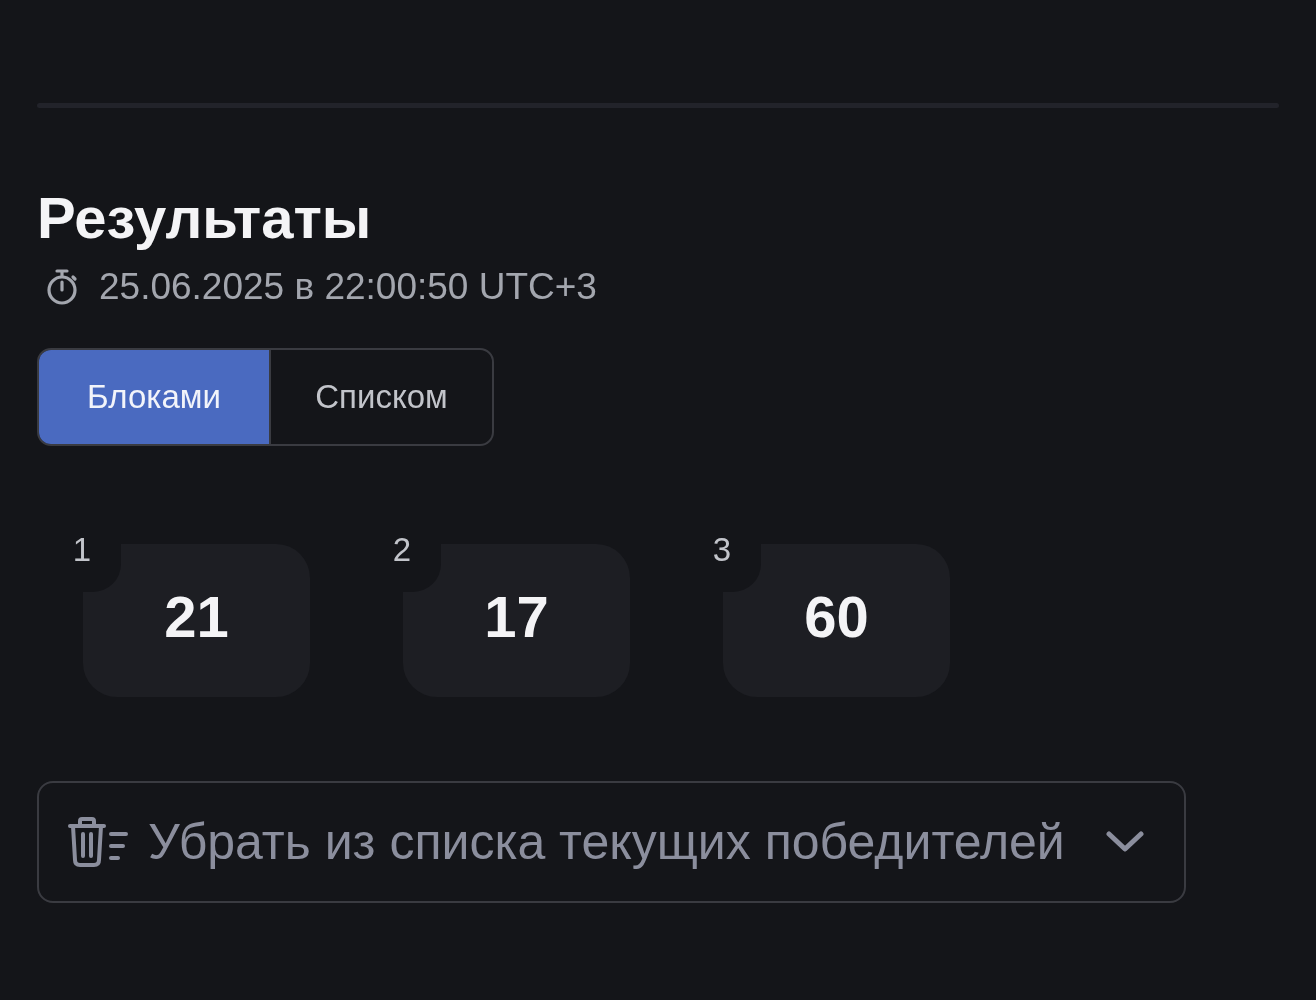  I want to click on result-number: 21, so click(196, 617).